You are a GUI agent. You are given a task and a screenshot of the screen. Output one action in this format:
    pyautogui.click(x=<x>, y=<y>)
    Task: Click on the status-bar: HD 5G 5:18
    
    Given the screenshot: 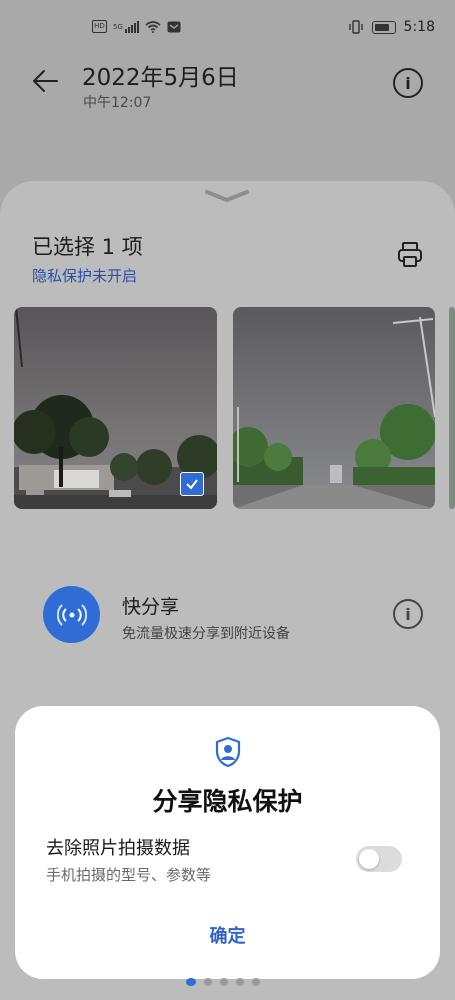 What is the action you would take?
    pyautogui.click(x=227, y=29)
    